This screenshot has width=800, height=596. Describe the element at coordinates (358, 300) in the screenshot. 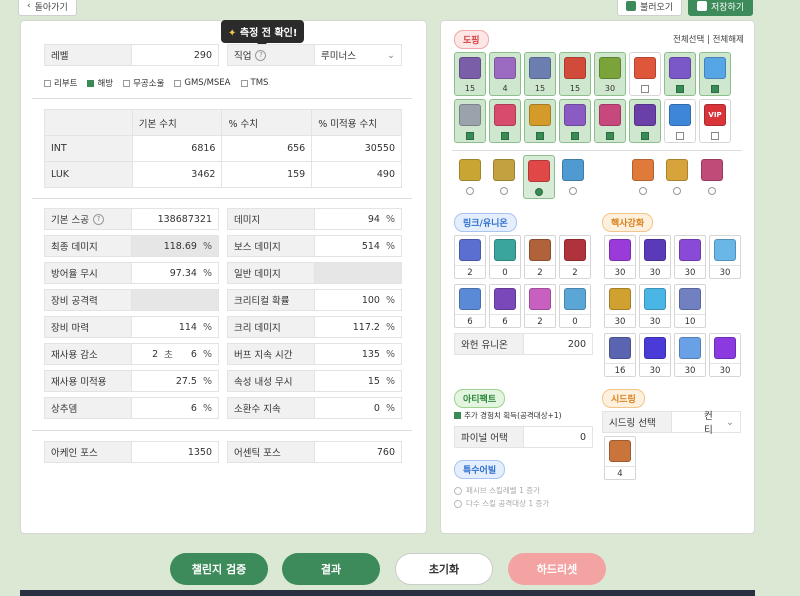

I see `crit-rate-input: 100%` at that location.